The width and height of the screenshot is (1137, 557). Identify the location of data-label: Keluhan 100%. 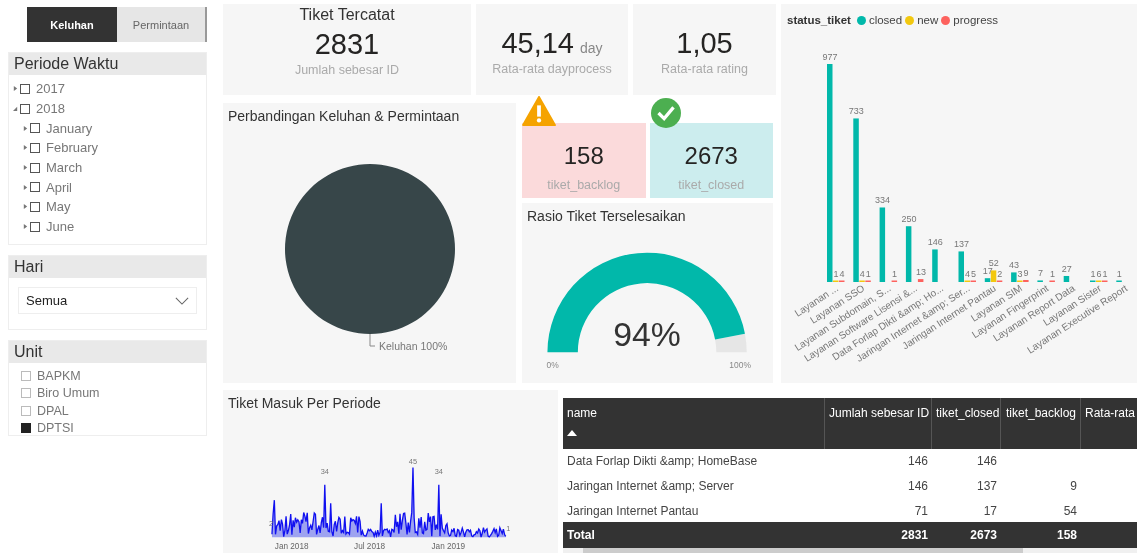
(413, 346).